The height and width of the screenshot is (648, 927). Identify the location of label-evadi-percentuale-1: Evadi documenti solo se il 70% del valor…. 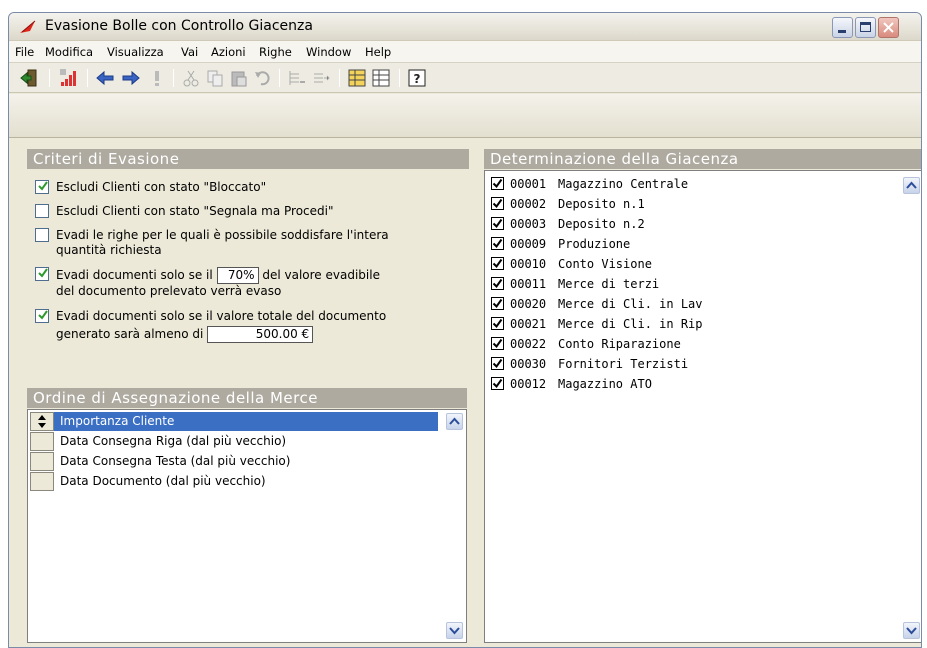
(218, 275).